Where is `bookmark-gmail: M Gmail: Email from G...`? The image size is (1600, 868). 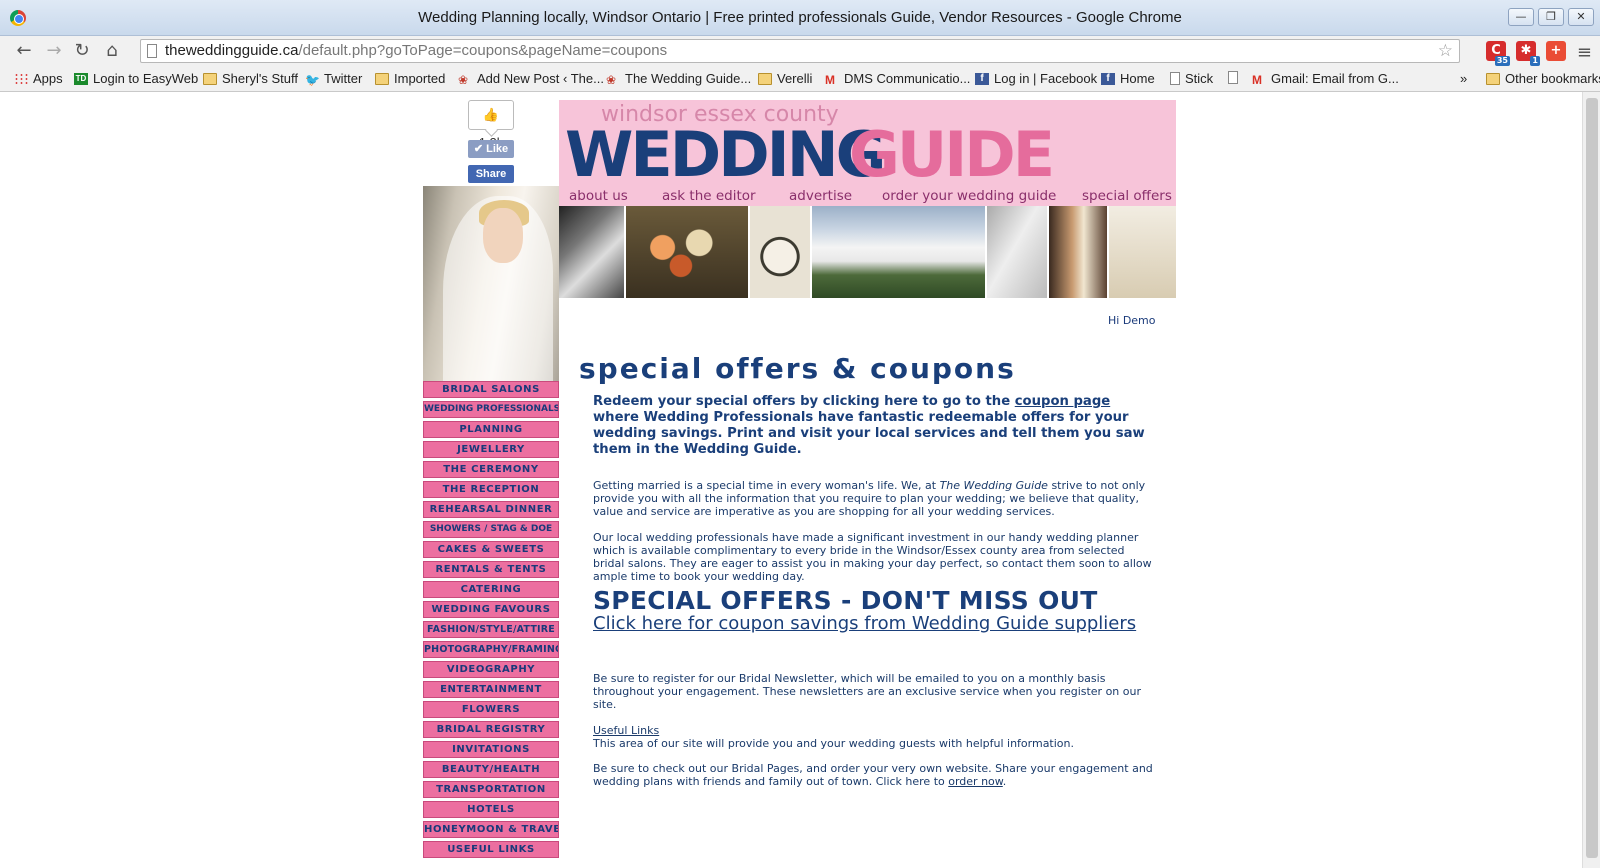
bookmark-gmail: M Gmail: Email from G... is located at coordinates (1325, 79).